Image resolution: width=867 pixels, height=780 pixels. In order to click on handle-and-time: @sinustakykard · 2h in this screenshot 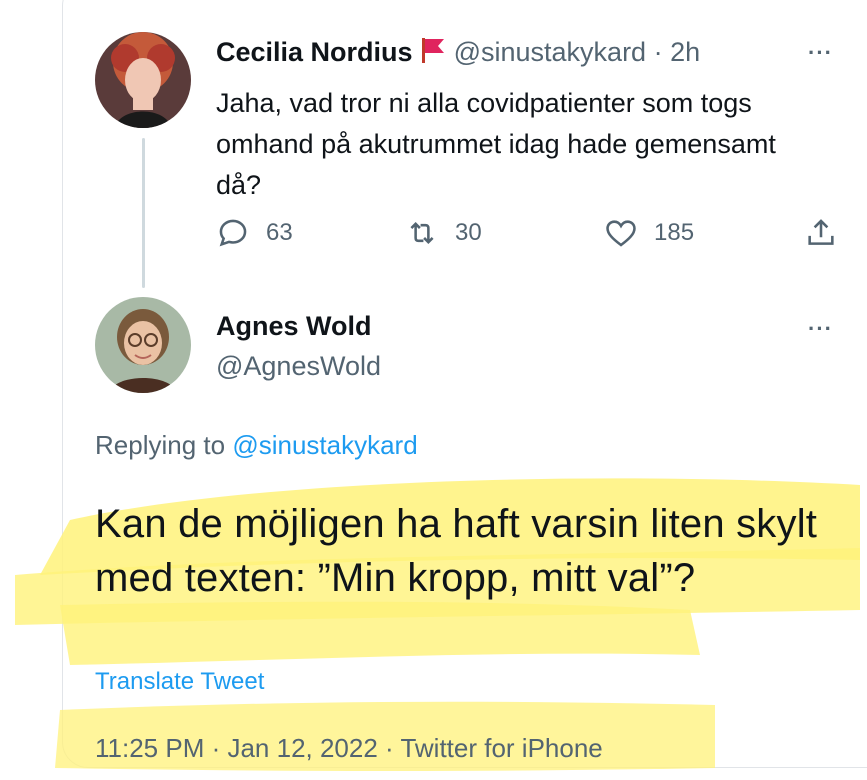, I will do `click(577, 52)`.